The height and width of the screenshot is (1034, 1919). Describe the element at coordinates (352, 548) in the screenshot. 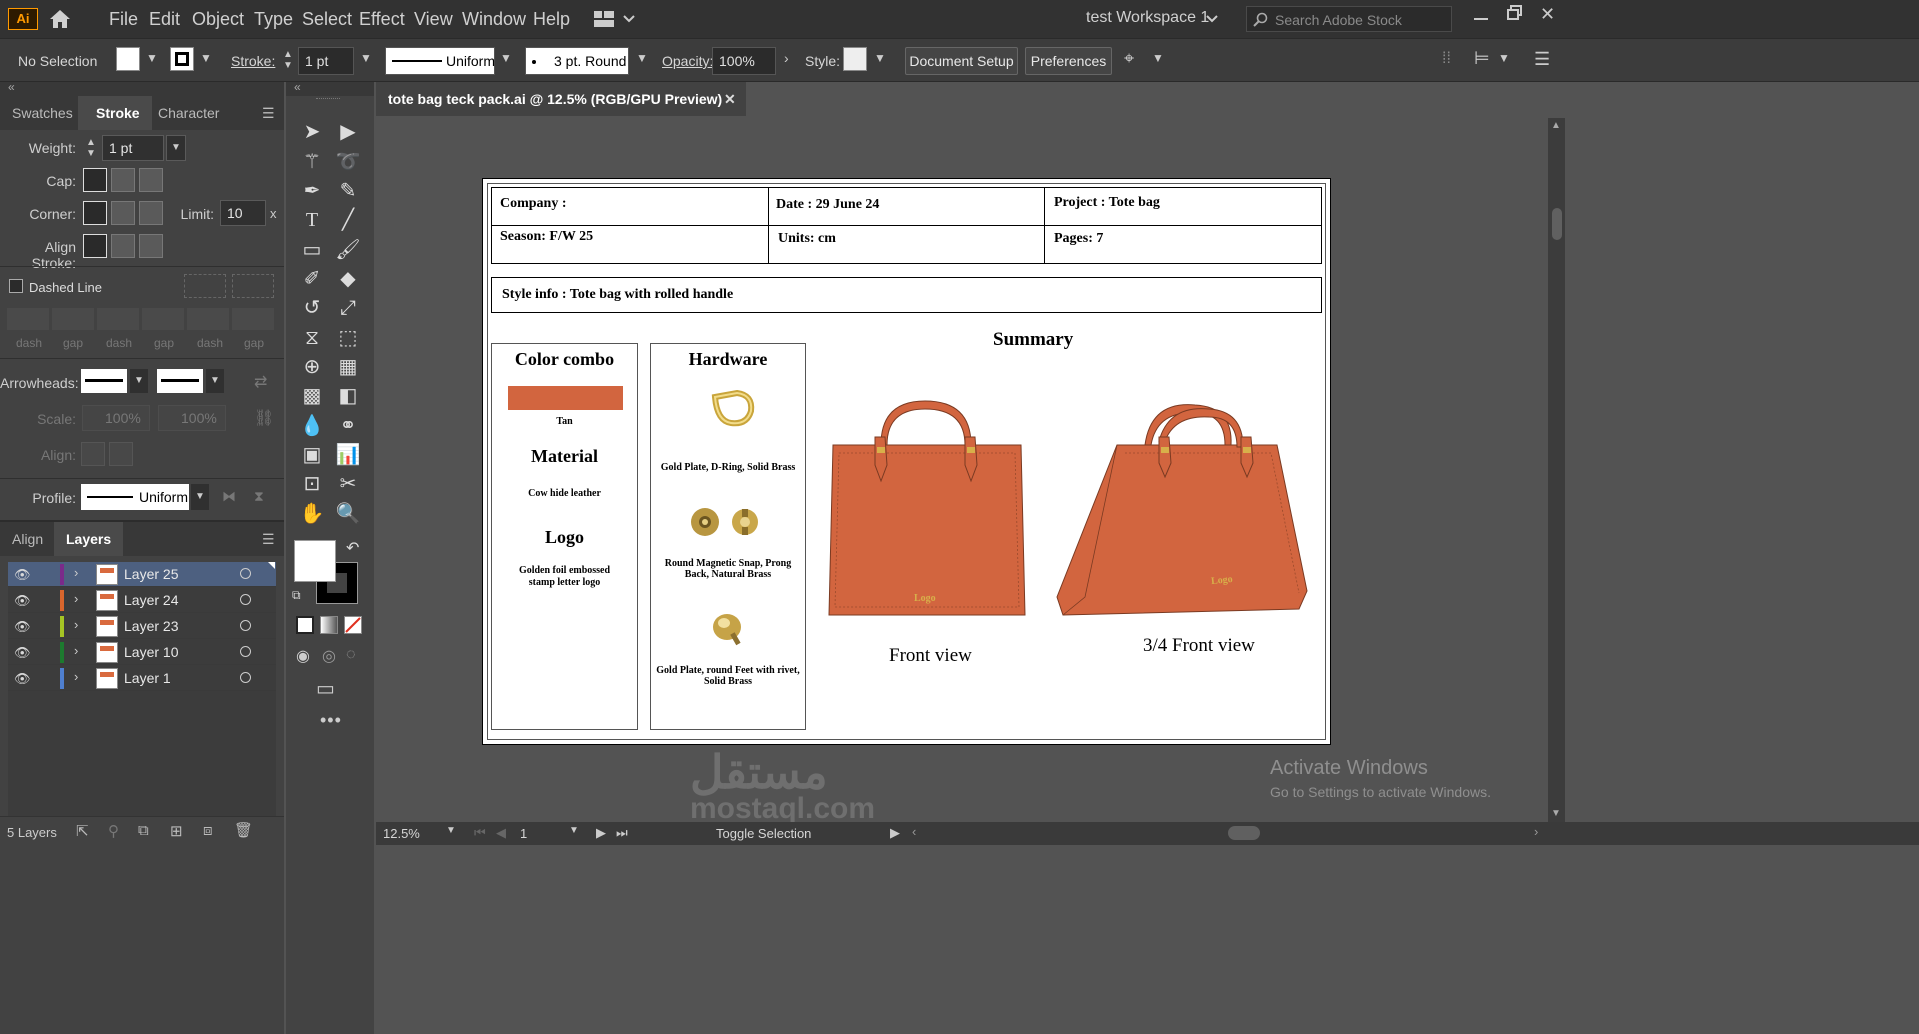

I see `swap-colors-icon: ↶` at that location.